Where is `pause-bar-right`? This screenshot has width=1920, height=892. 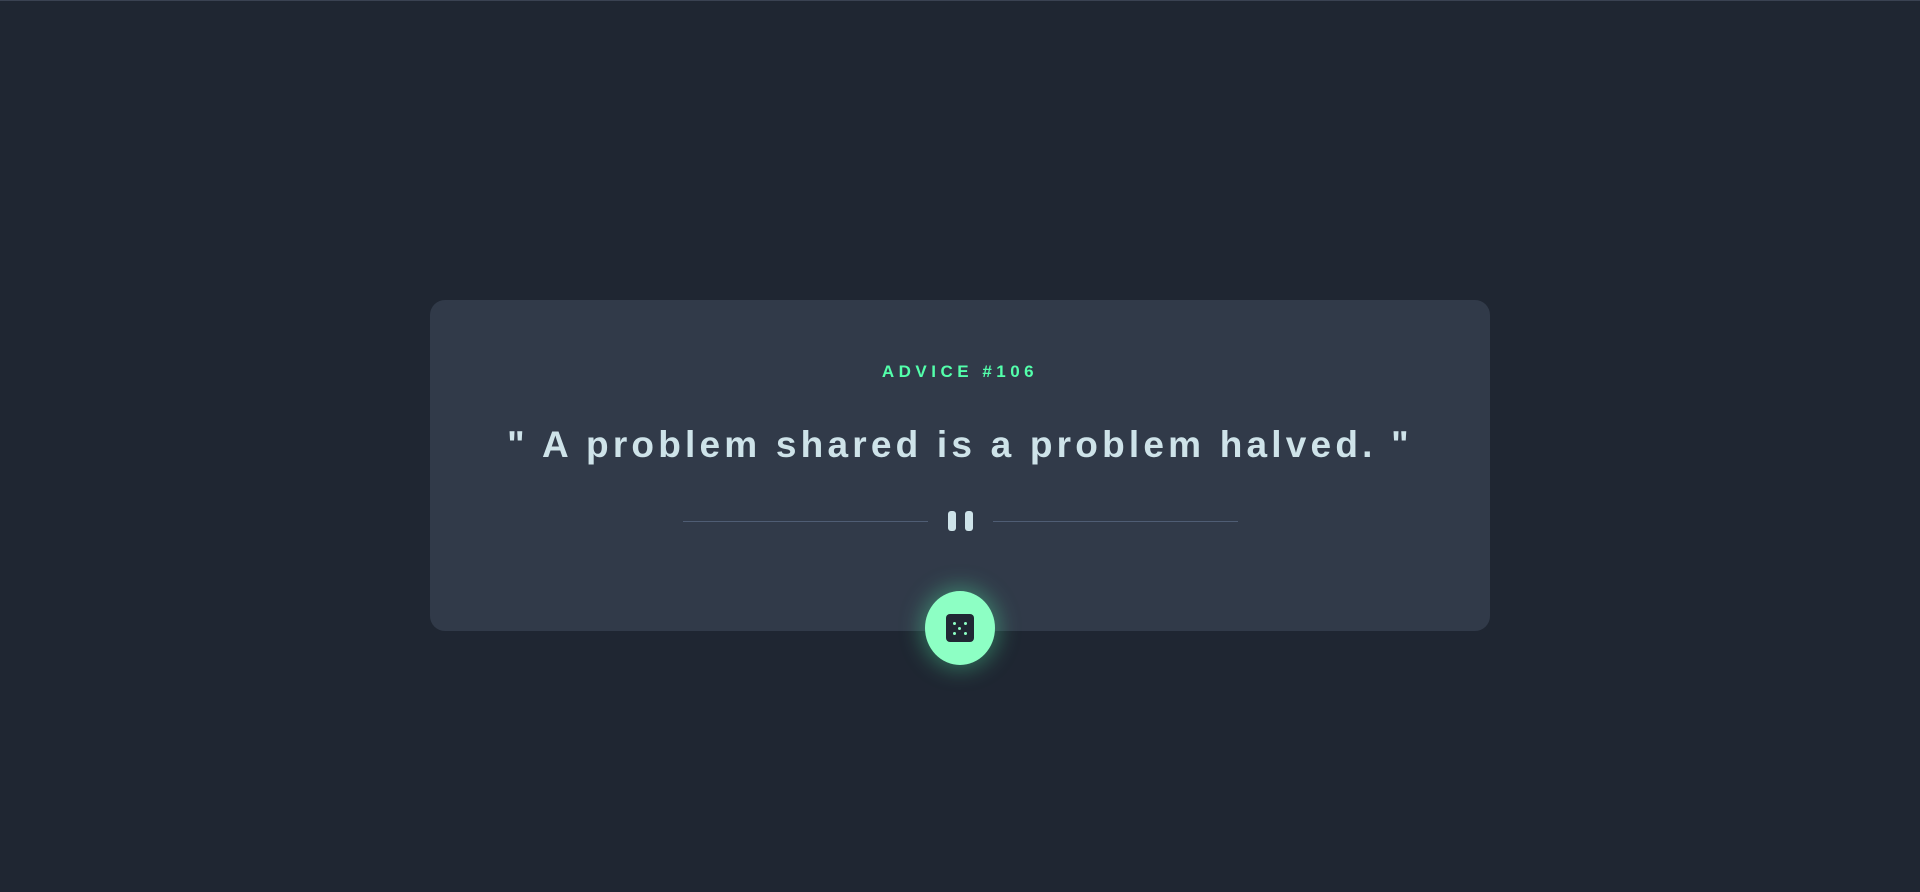 pause-bar-right is located at coordinates (969, 521).